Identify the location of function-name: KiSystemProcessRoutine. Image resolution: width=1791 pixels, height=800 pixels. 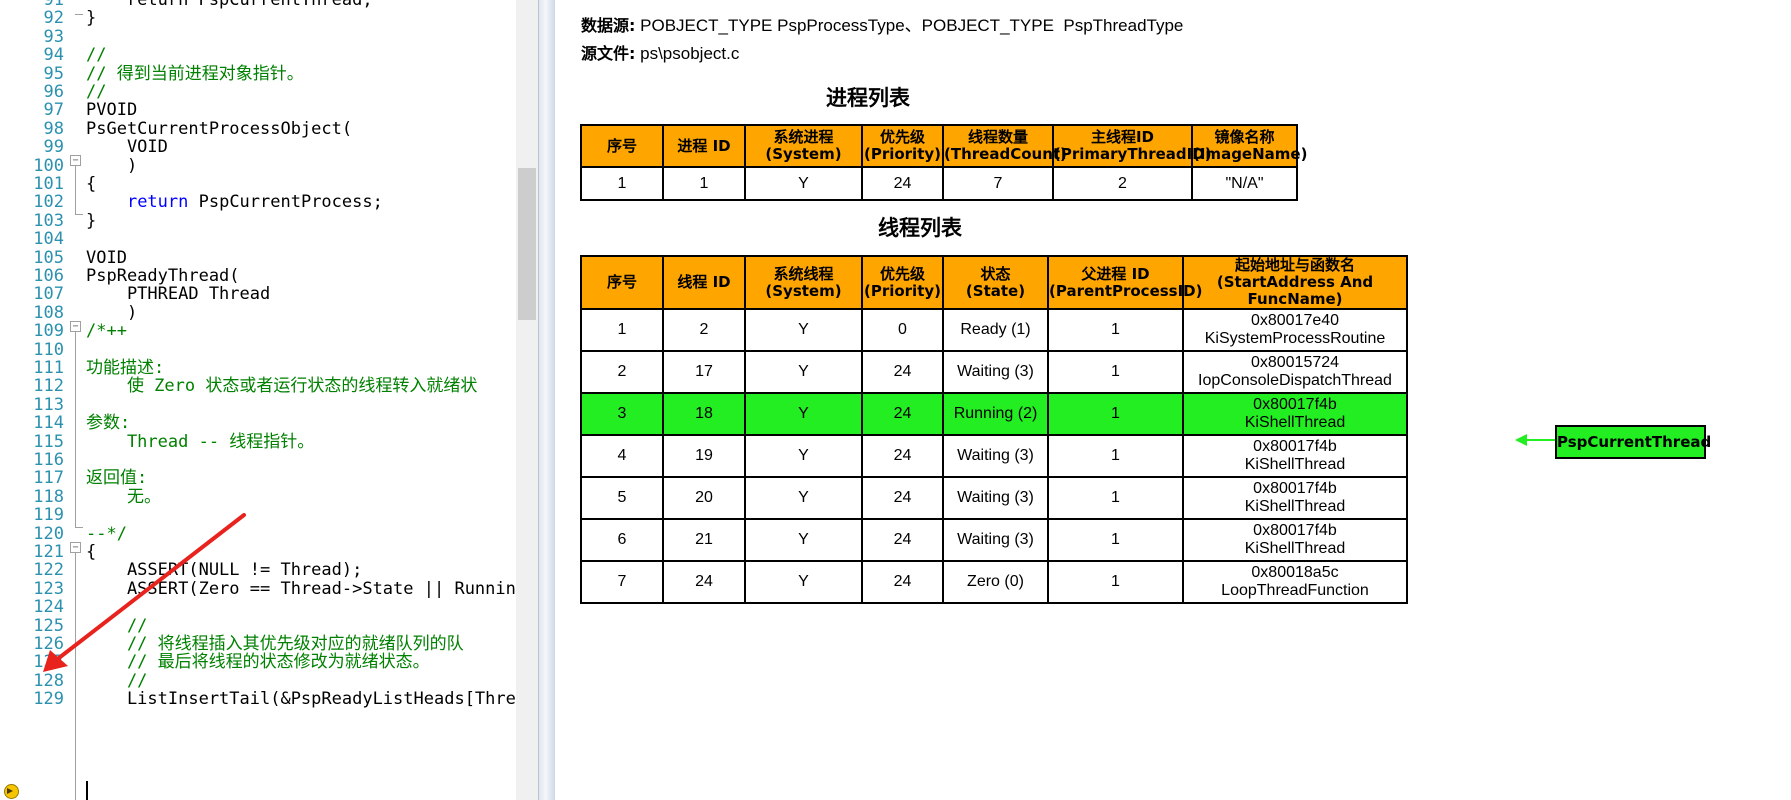
(1295, 338).